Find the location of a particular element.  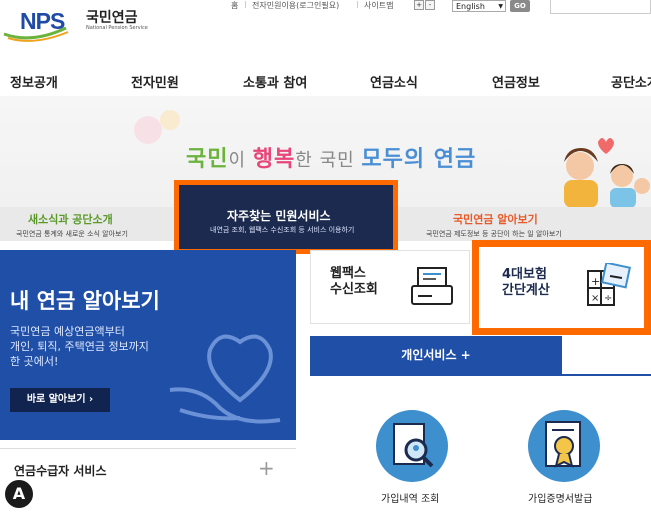

family-illustration-icon is located at coordinates (607, 173).